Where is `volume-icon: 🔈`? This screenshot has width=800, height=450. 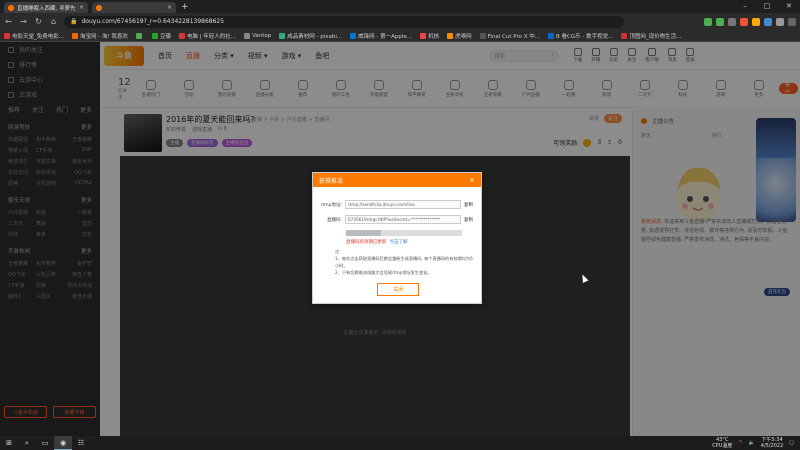 volume-icon: 🔈 is located at coordinates (752, 443).